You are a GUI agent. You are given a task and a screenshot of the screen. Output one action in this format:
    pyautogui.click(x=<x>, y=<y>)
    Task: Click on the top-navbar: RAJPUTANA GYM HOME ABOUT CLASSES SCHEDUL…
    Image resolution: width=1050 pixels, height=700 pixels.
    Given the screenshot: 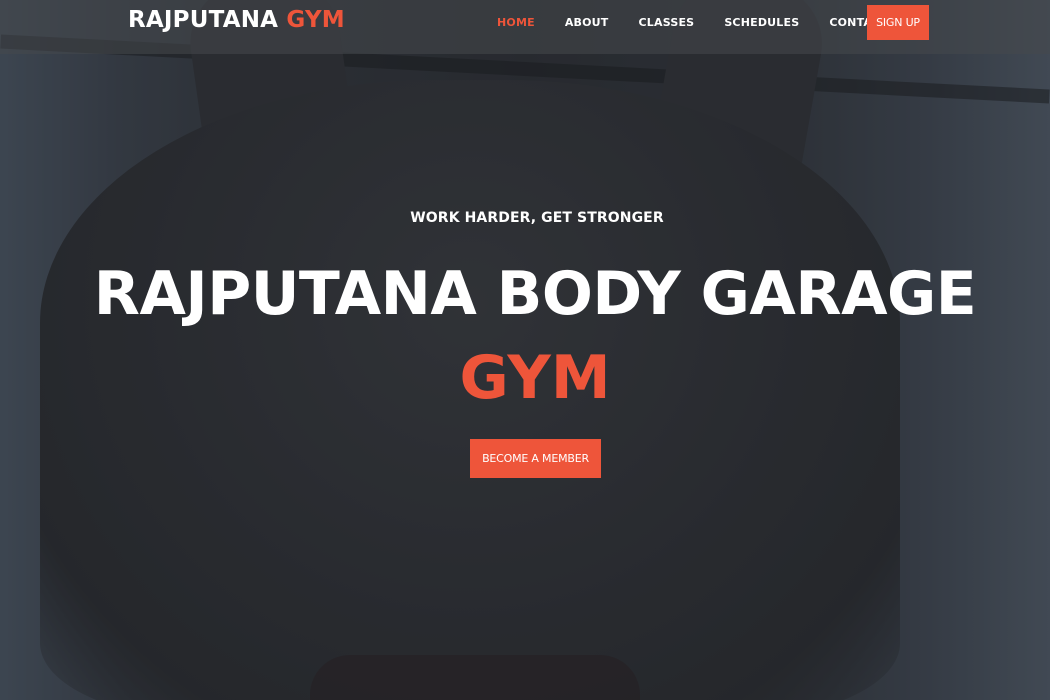 What is the action you would take?
    pyautogui.click(x=525, y=27)
    